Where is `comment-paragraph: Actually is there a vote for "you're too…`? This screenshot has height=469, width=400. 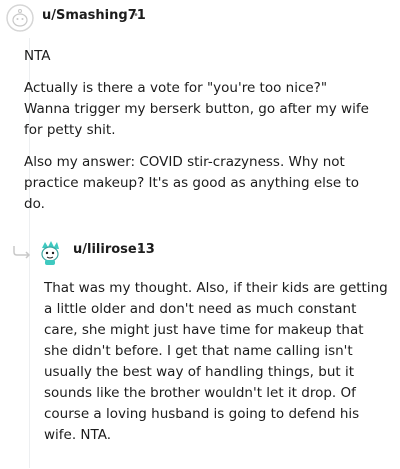 comment-paragraph: Actually is there a vote for "you're too… is located at coordinates (196, 109).